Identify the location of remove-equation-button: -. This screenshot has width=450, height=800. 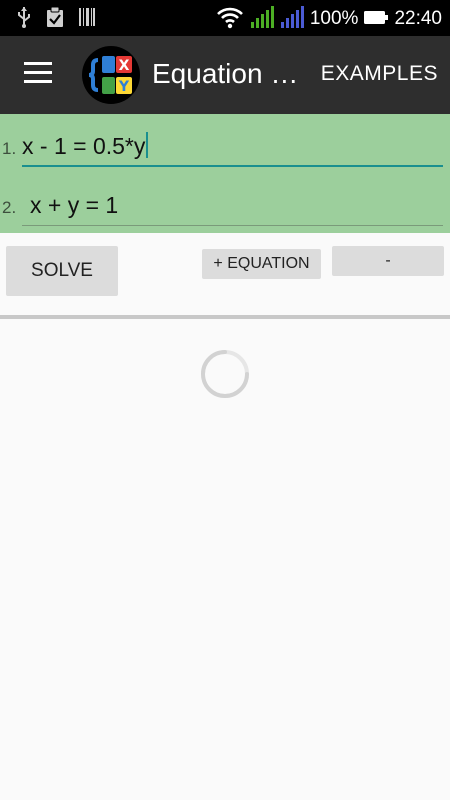
(388, 261).